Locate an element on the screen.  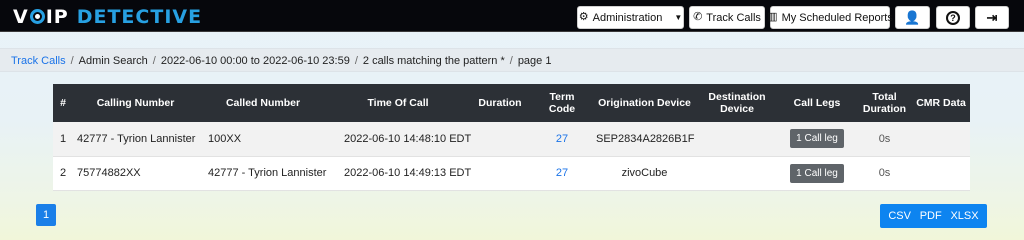
user-settings-button: 👤 is located at coordinates (912, 17).